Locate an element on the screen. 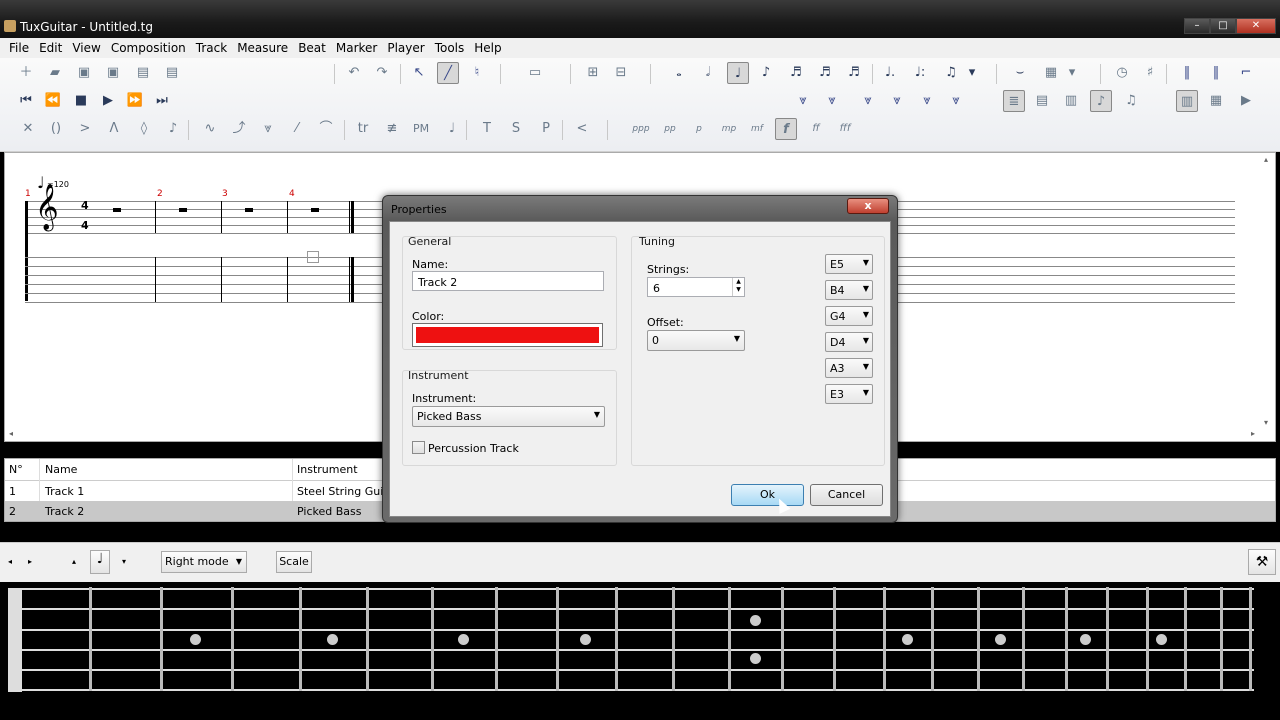  dynamic-fff: fff is located at coordinates (845, 129).